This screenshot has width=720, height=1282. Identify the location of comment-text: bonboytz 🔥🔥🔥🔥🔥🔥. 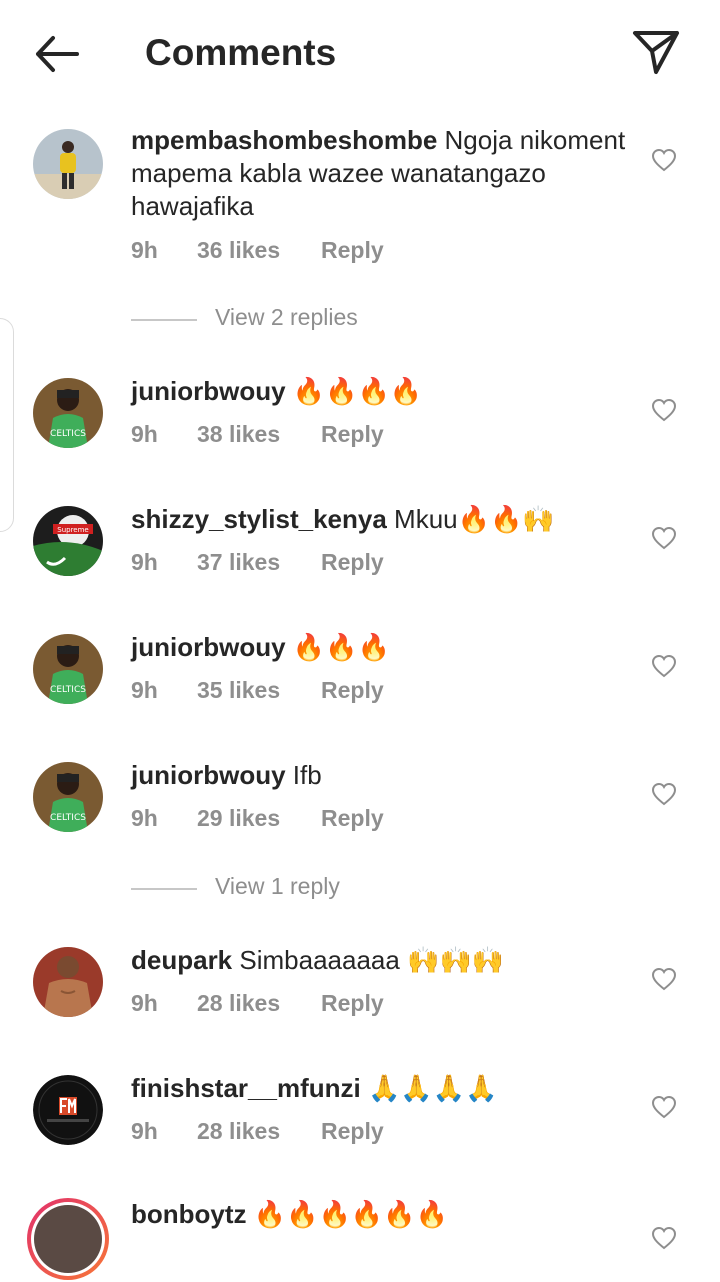
(381, 1214).